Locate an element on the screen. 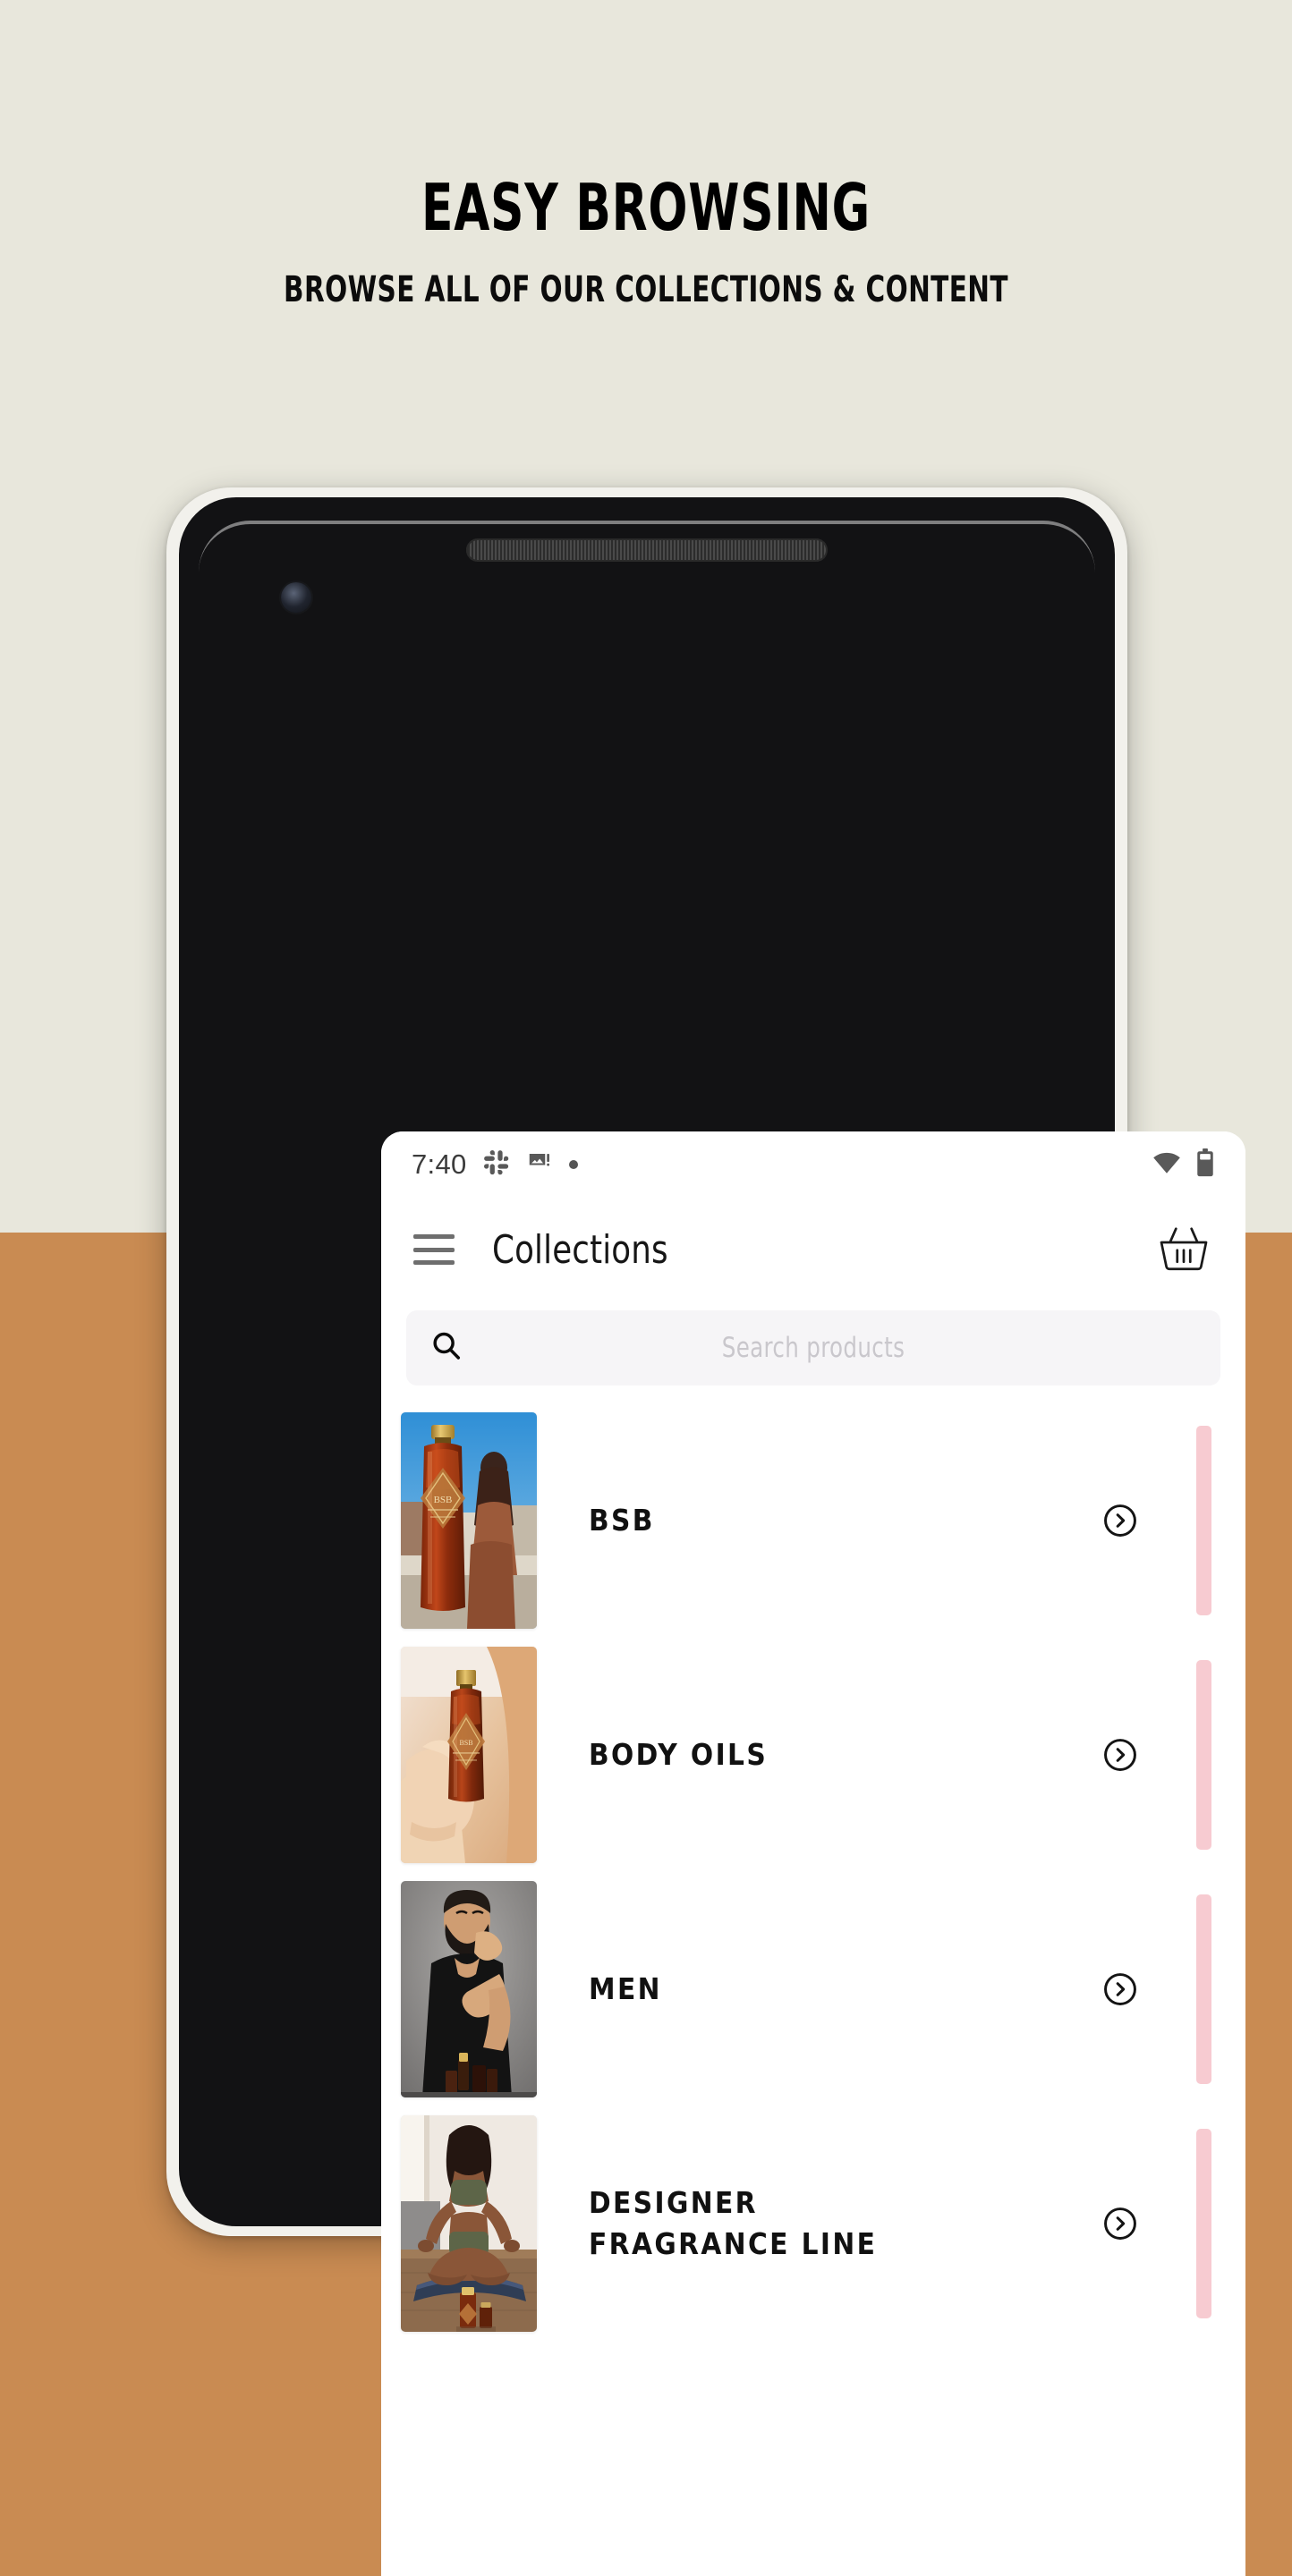  status-bar-right is located at coordinates (1183, 1165).